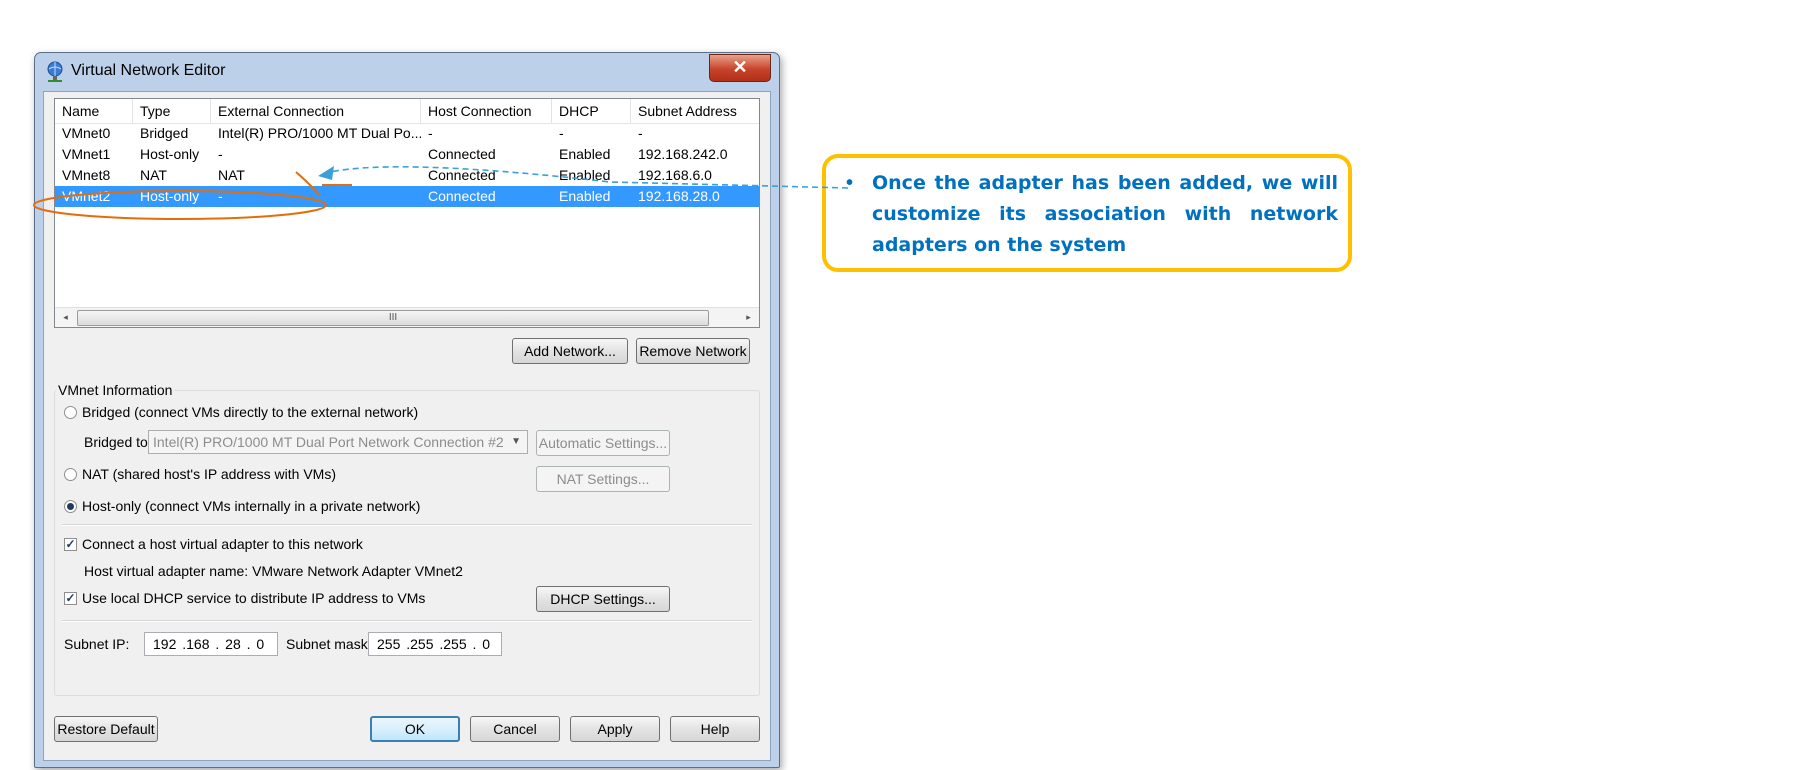 The height and width of the screenshot is (770, 1800). I want to click on highlight-tail, so click(308, 184).